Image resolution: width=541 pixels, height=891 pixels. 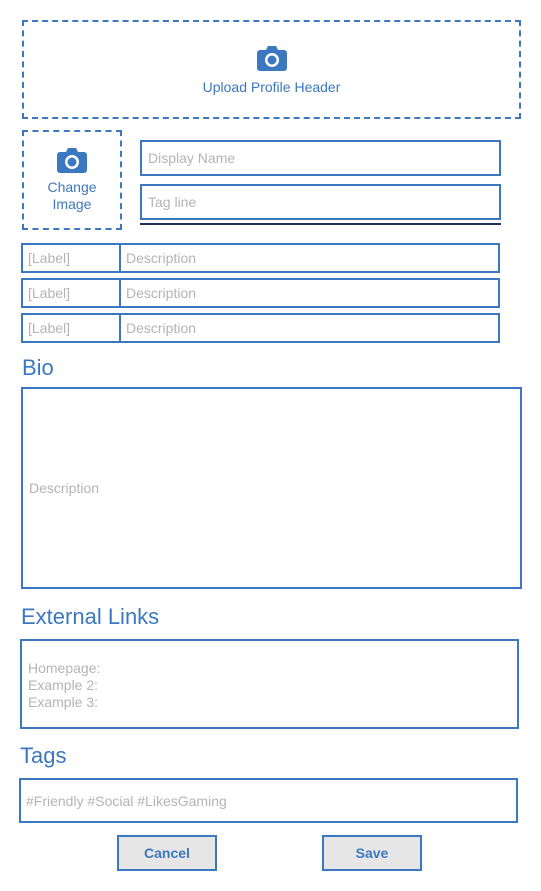 What do you see at coordinates (372, 853) in the screenshot?
I see `save-button: Save` at bounding box center [372, 853].